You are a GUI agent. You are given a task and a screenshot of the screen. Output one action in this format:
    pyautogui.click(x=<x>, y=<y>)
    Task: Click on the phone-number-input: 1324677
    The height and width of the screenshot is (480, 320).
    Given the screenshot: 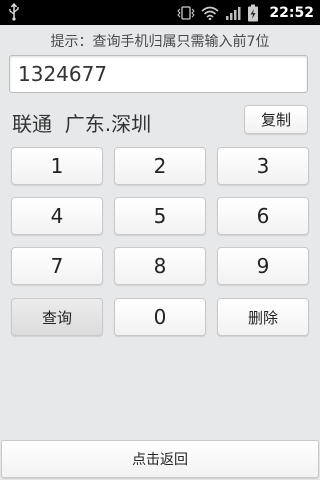 What is the action you would take?
    pyautogui.click(x=158, y=74)
    